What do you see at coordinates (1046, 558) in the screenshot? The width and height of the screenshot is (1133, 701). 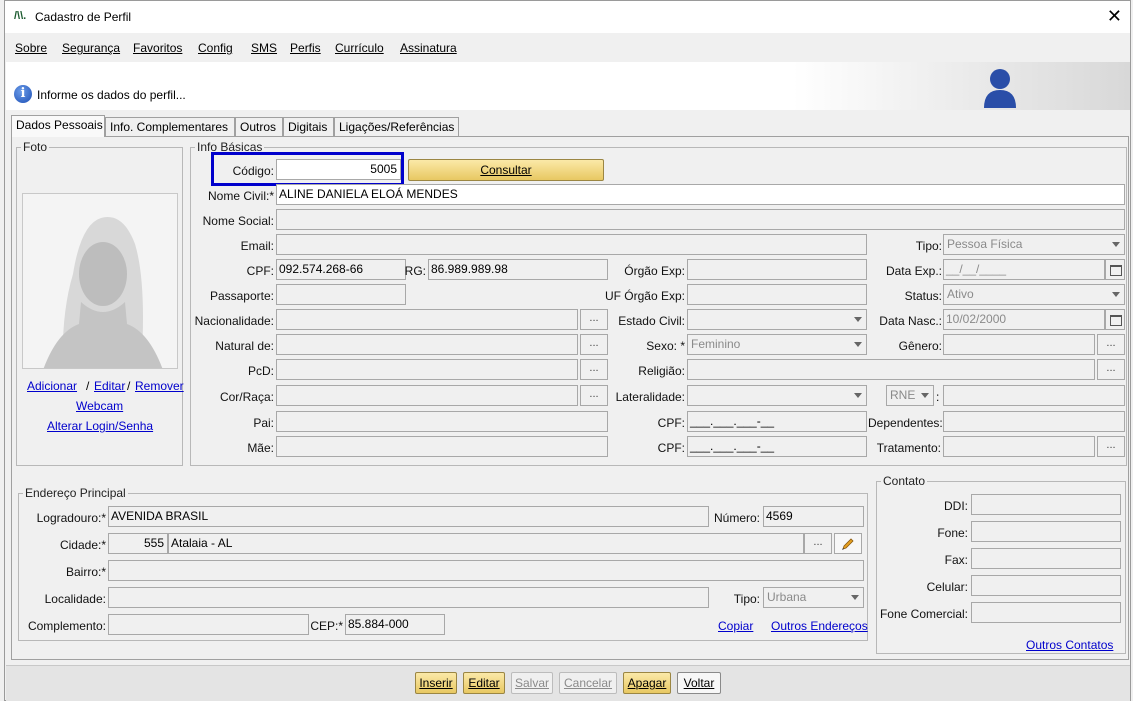 I see `fax-input` at bounding box center [1046, 558].